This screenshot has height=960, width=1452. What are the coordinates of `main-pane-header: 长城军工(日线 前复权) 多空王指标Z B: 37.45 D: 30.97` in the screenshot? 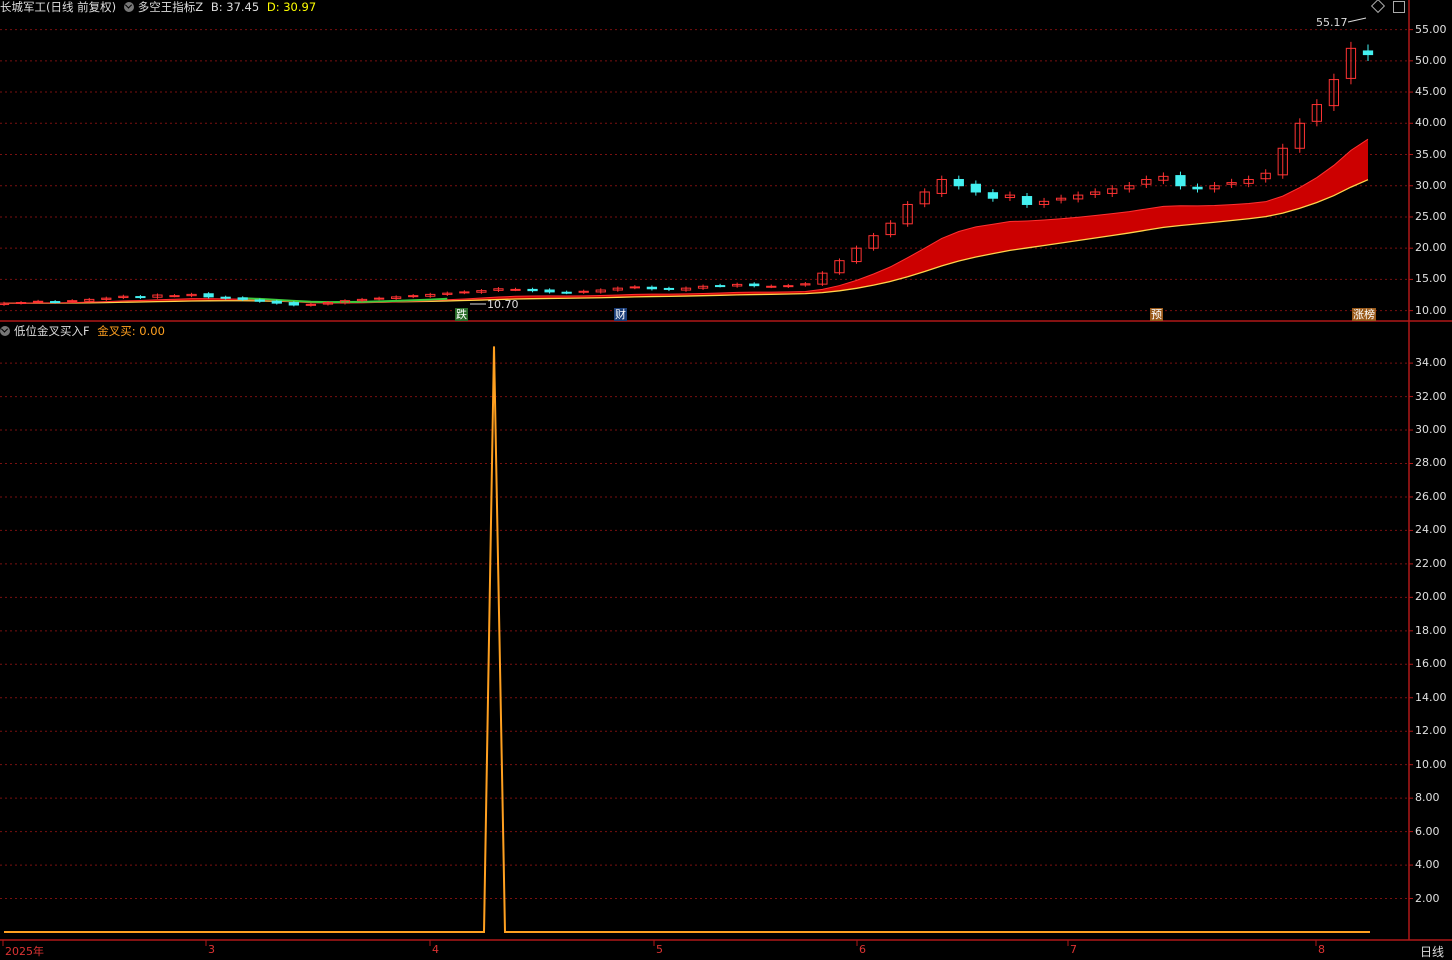 It's located at (160, 7).